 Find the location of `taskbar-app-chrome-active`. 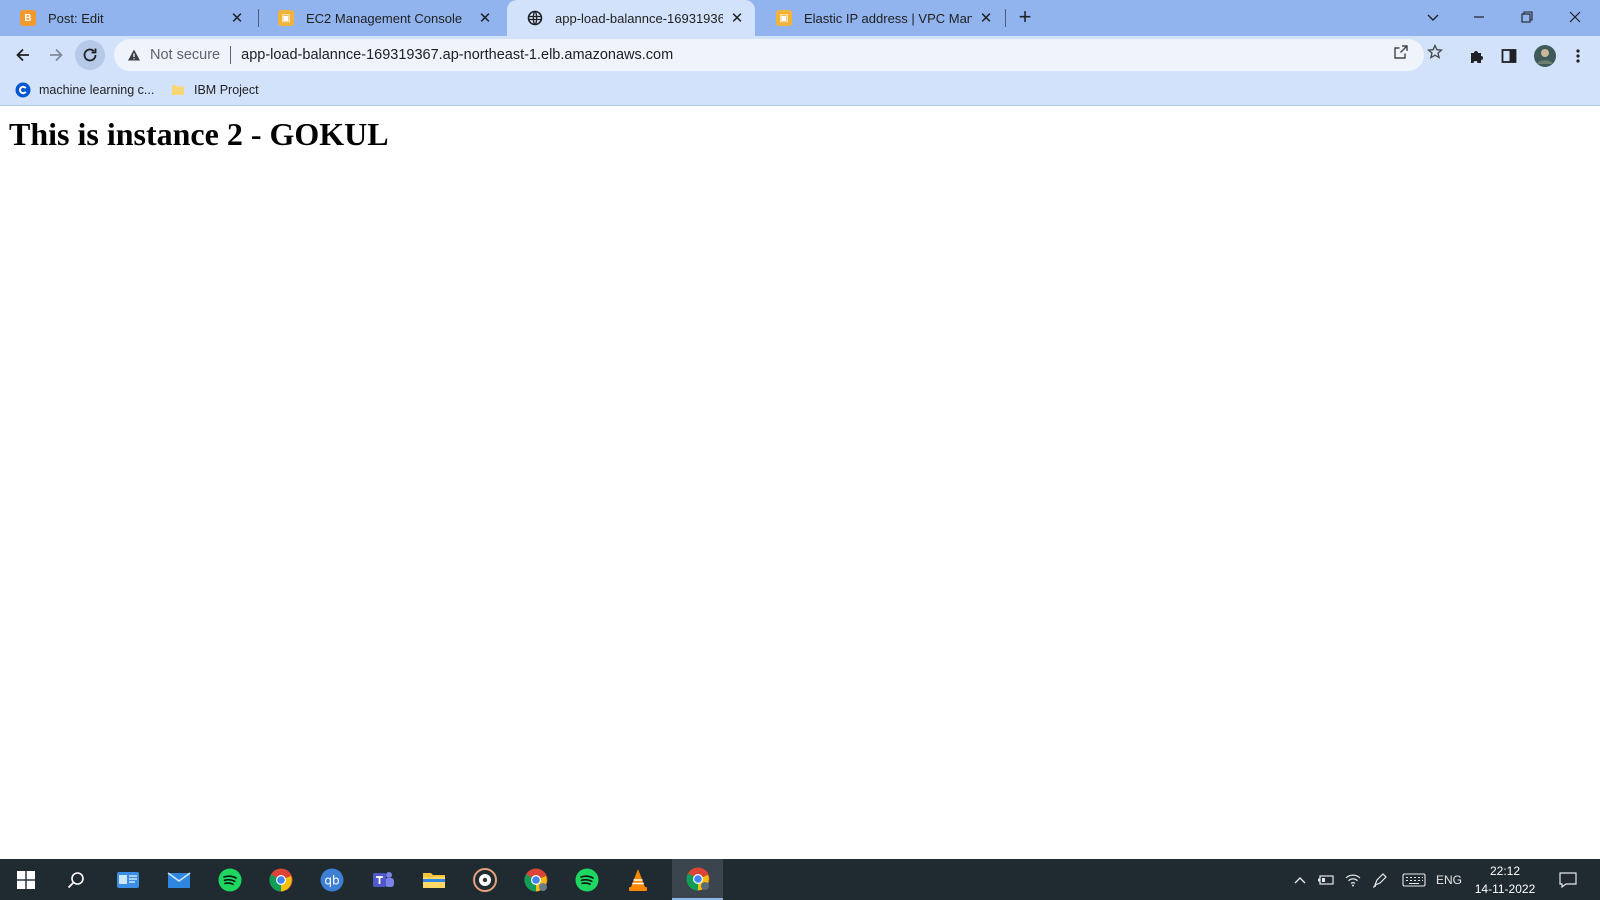

taskbar-app-chrome-active is located at coordinates (697, 879).